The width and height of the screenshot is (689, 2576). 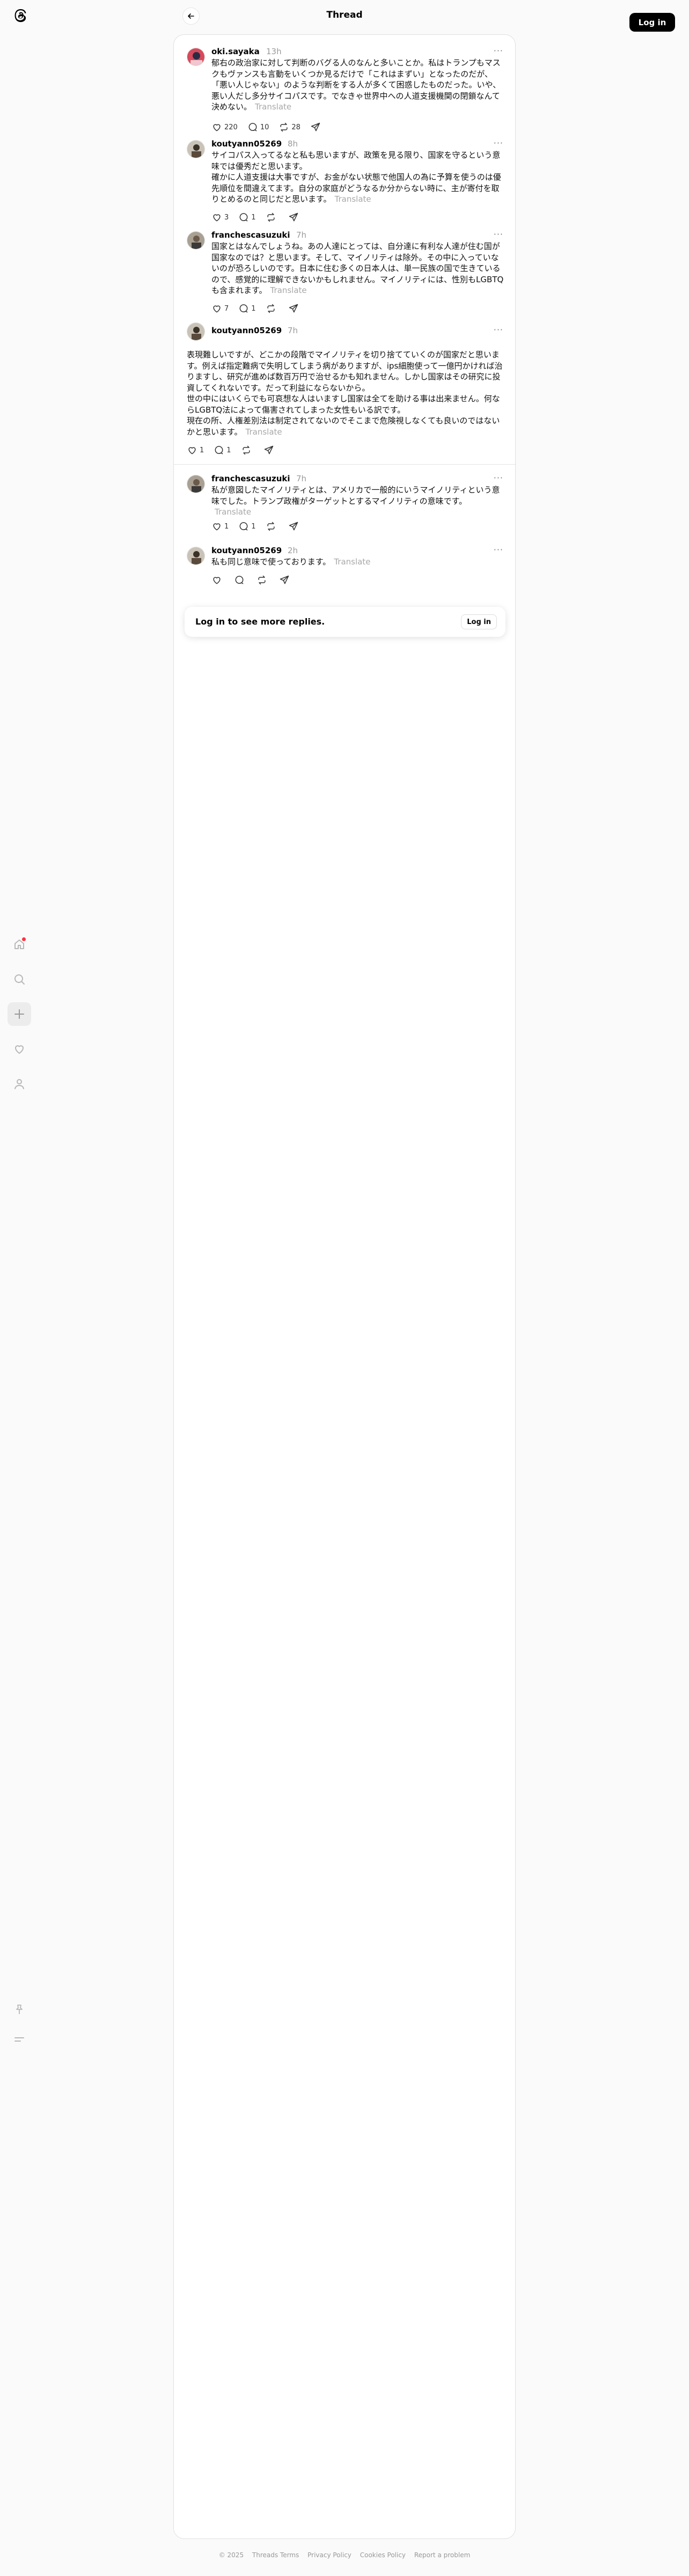 I want to click on pin-icon, so click(x=19, y=2009).